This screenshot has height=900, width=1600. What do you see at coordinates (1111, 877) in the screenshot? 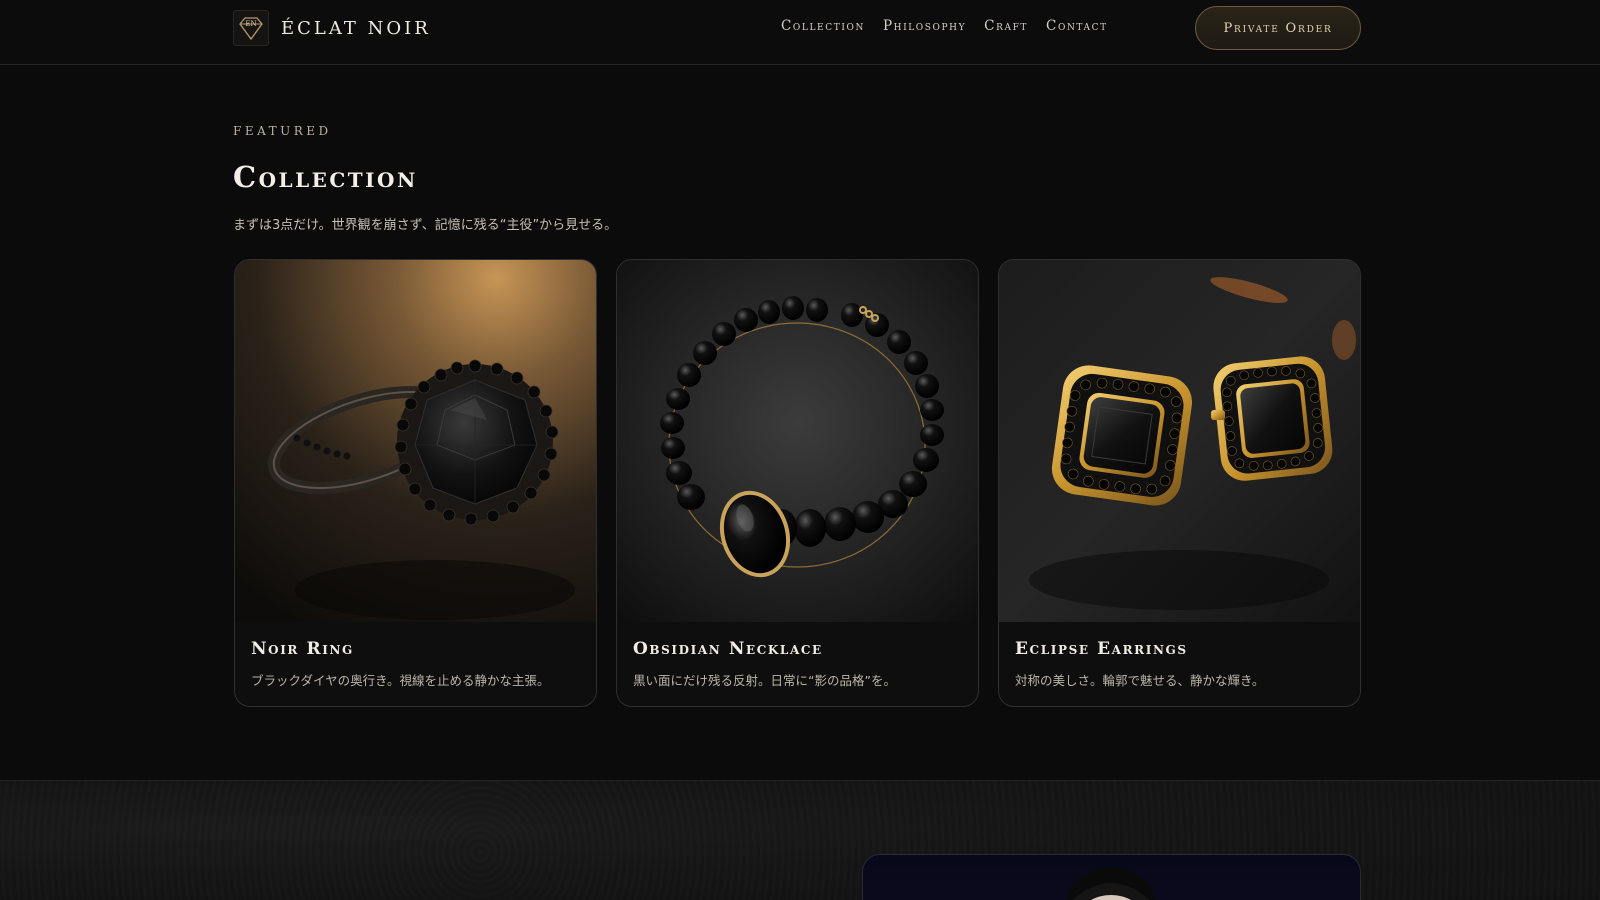
I see `portrait-image` at bounding box center [1111, 877].